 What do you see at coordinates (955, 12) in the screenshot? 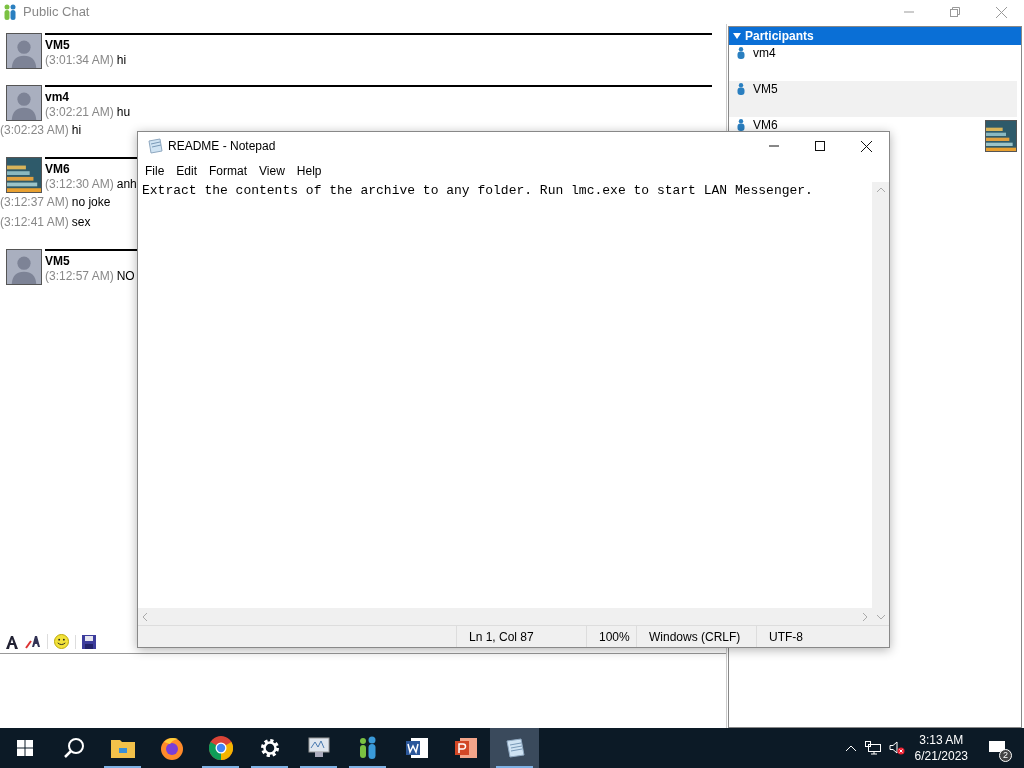
I see `restore-icon` at bounding box center [955, 12].